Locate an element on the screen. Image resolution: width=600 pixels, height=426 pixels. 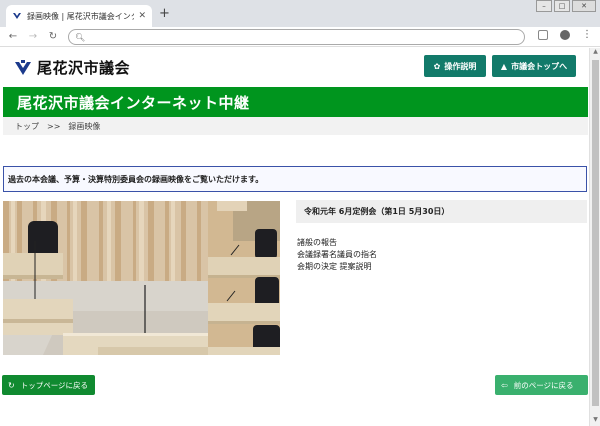
menu-dots-icon: ⋮ is located at coordinates (587, 35).